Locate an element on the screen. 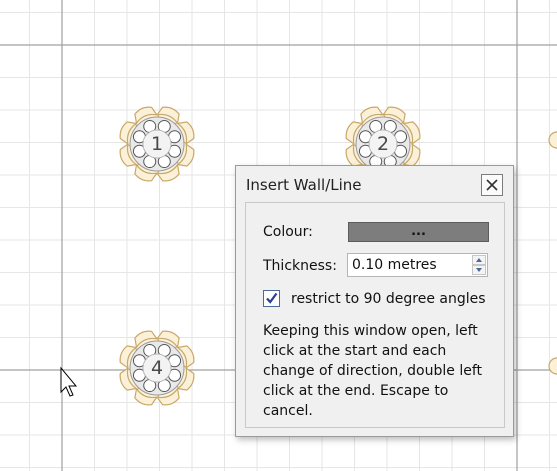 The image size is (557, 471). checkmark-icon is located at coordinates (272, 298).